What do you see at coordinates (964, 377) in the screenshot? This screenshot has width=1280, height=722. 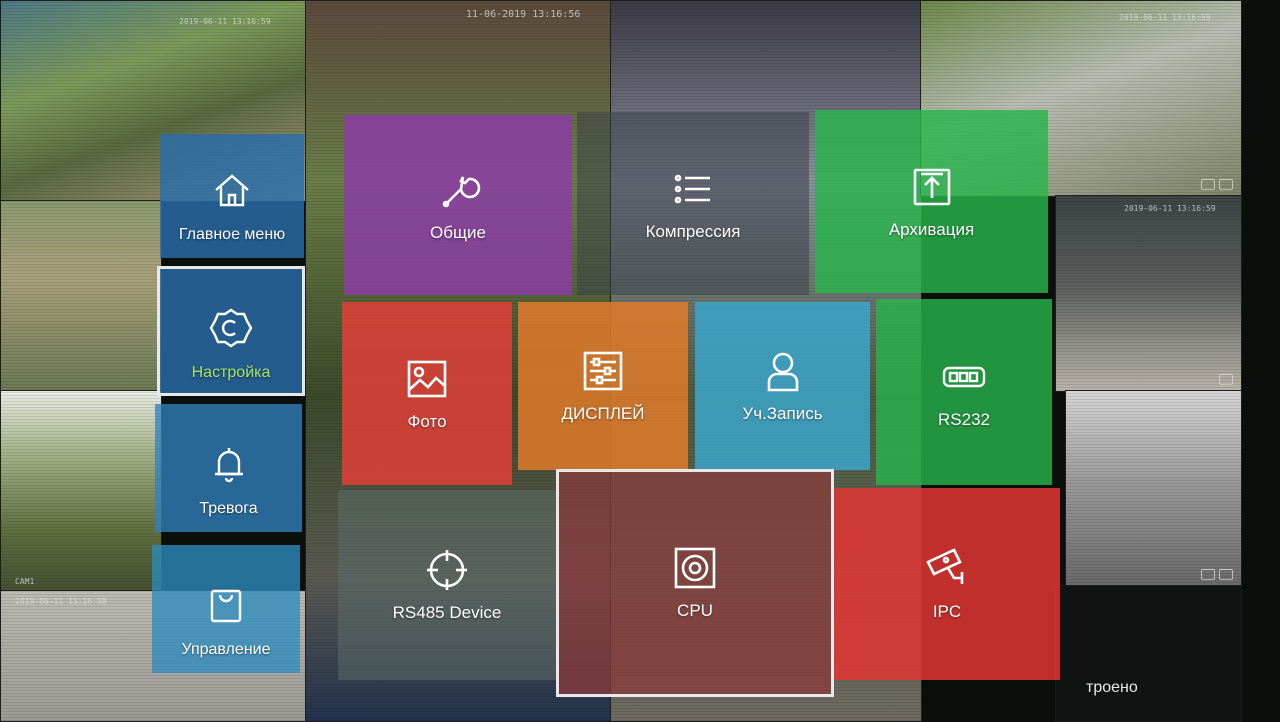 I see `rs232-port-icon` at bounding box center [964, 377].